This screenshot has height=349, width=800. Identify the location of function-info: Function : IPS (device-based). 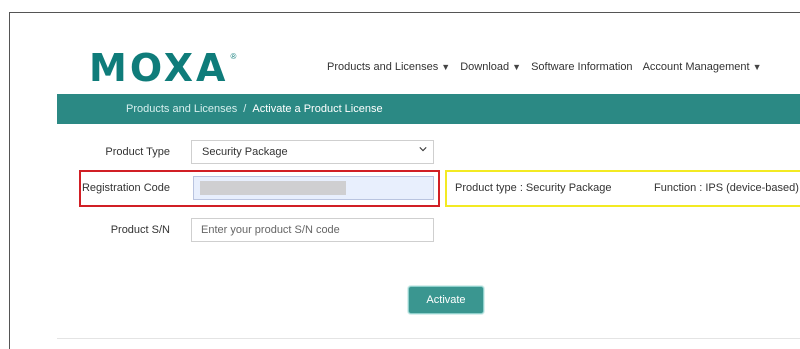
(726, 188).